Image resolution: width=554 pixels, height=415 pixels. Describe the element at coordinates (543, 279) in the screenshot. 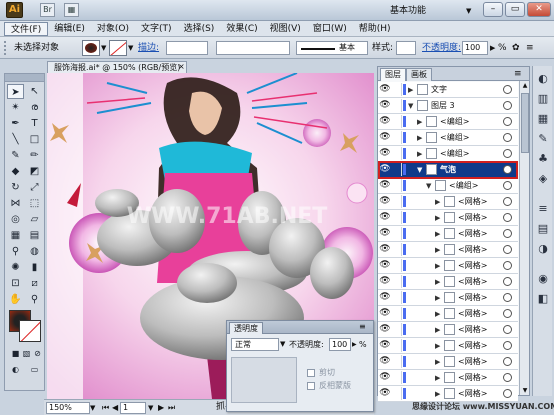

I see `appearance-icon: ◉` at that location.